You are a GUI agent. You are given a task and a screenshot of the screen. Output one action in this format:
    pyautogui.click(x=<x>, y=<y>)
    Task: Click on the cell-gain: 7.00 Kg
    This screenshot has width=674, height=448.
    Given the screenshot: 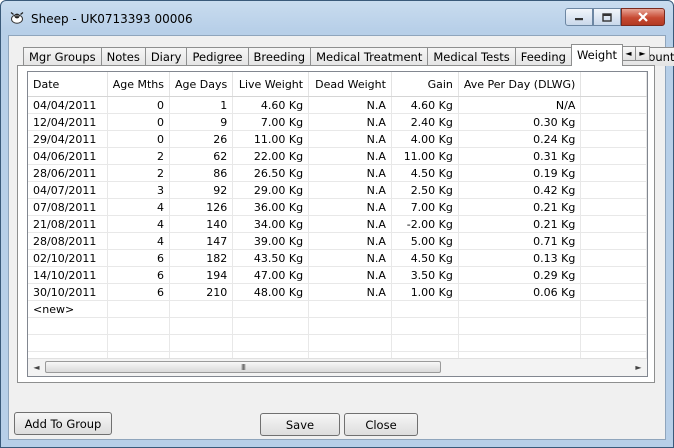 What is the action you would take?
    pyautogui.click(x=425, y=207)
    